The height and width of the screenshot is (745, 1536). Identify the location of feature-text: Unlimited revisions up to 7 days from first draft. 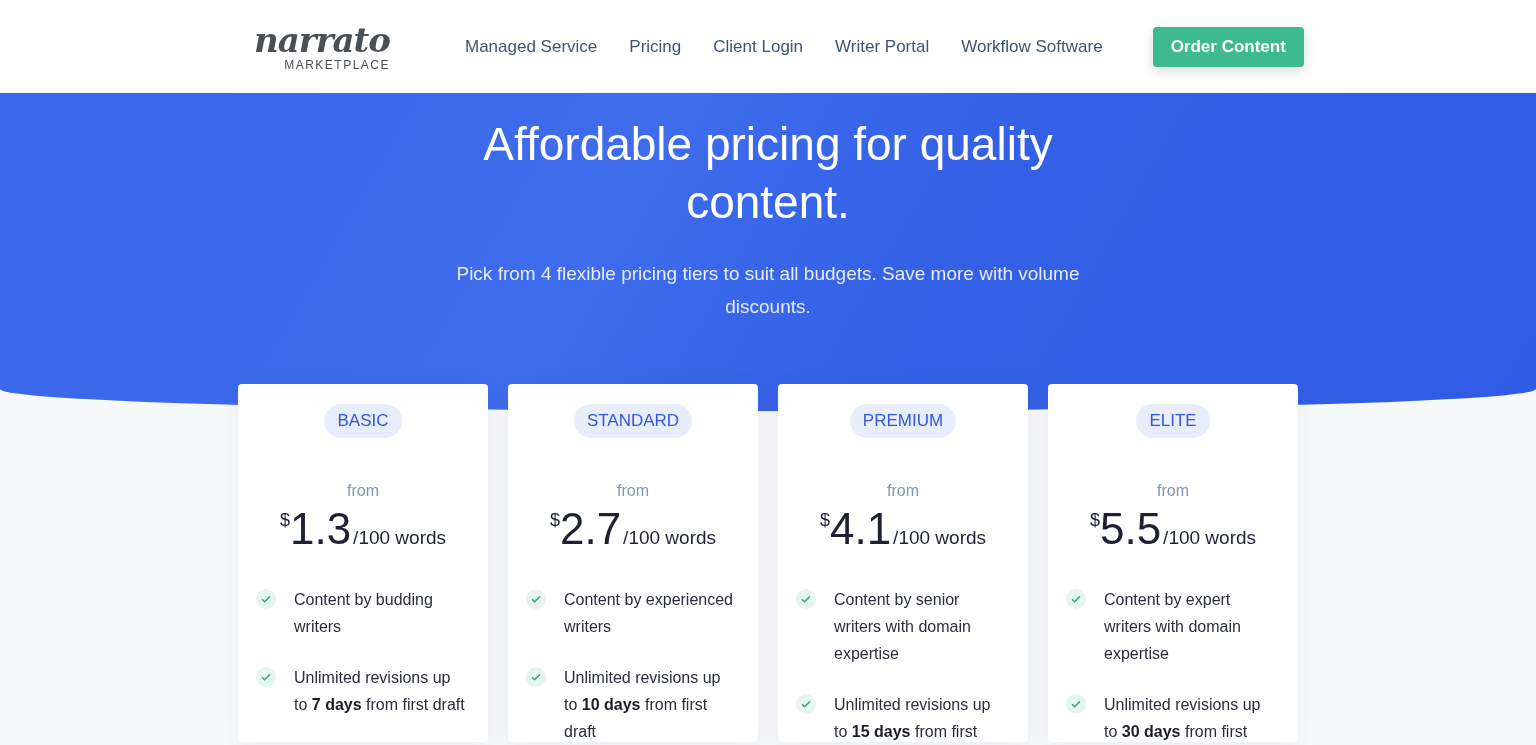
(380, 691).